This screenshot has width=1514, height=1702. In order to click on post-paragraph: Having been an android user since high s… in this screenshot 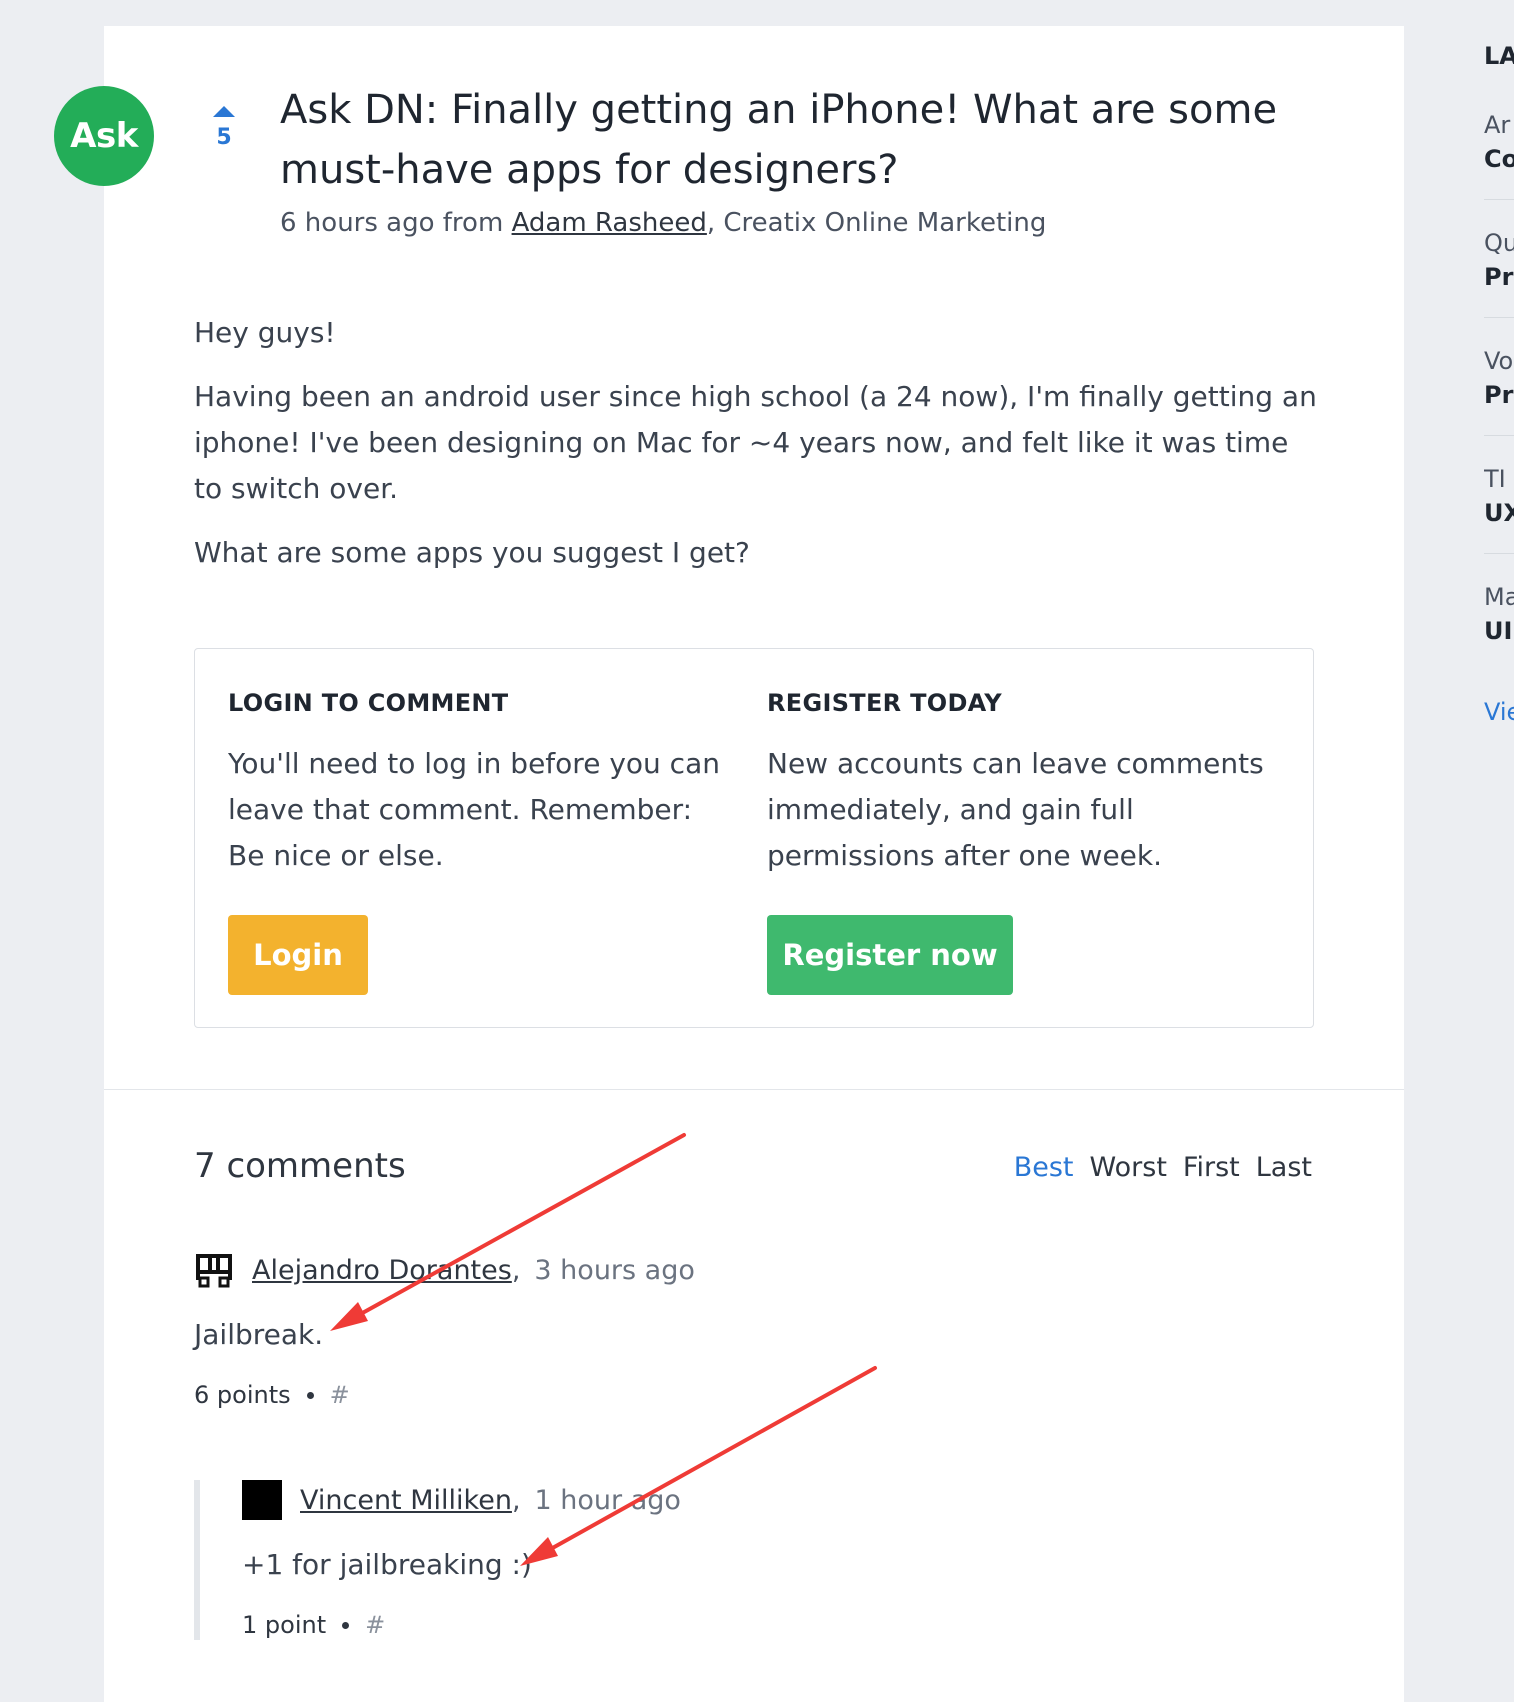, I will do `click(755, 442)`.